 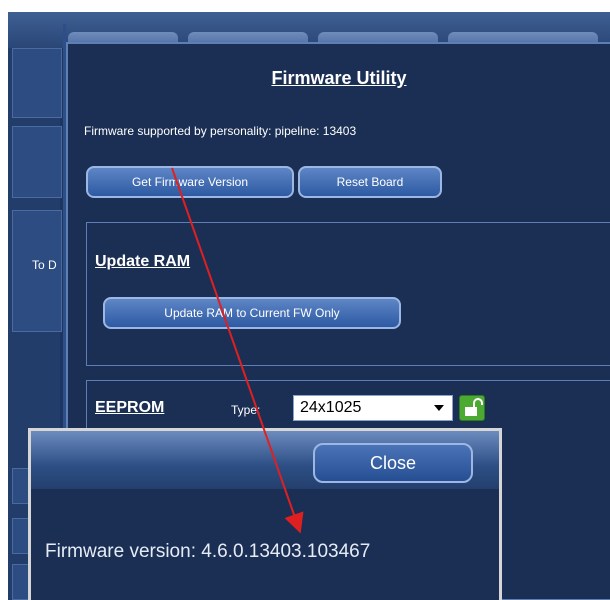 What do you see at coordinates (439, 408) in the screenshot?
I see `chevron-down-icon` at bounding box center [439, 408].